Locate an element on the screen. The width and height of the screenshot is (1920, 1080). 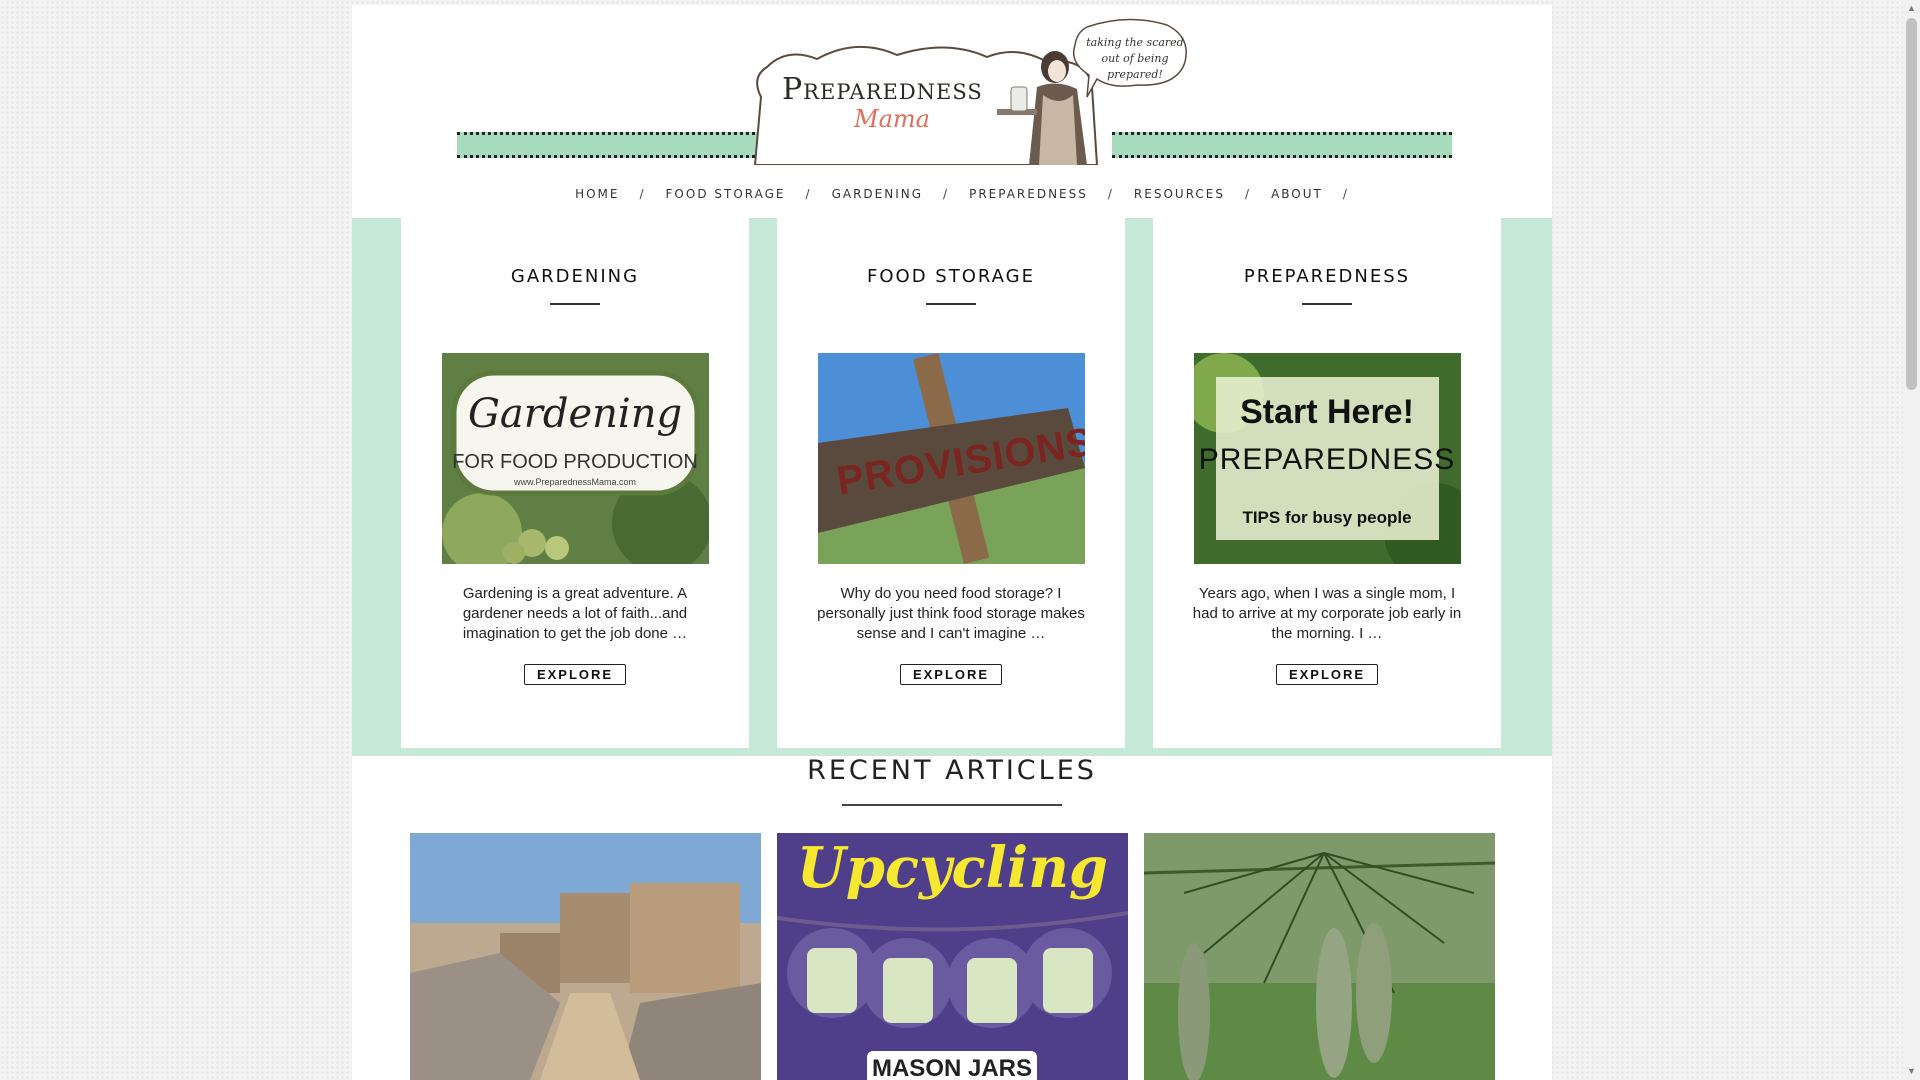
gardening-image-subtitle: FOR FOOD PRODUCTION is located at coordinates (575, 462).